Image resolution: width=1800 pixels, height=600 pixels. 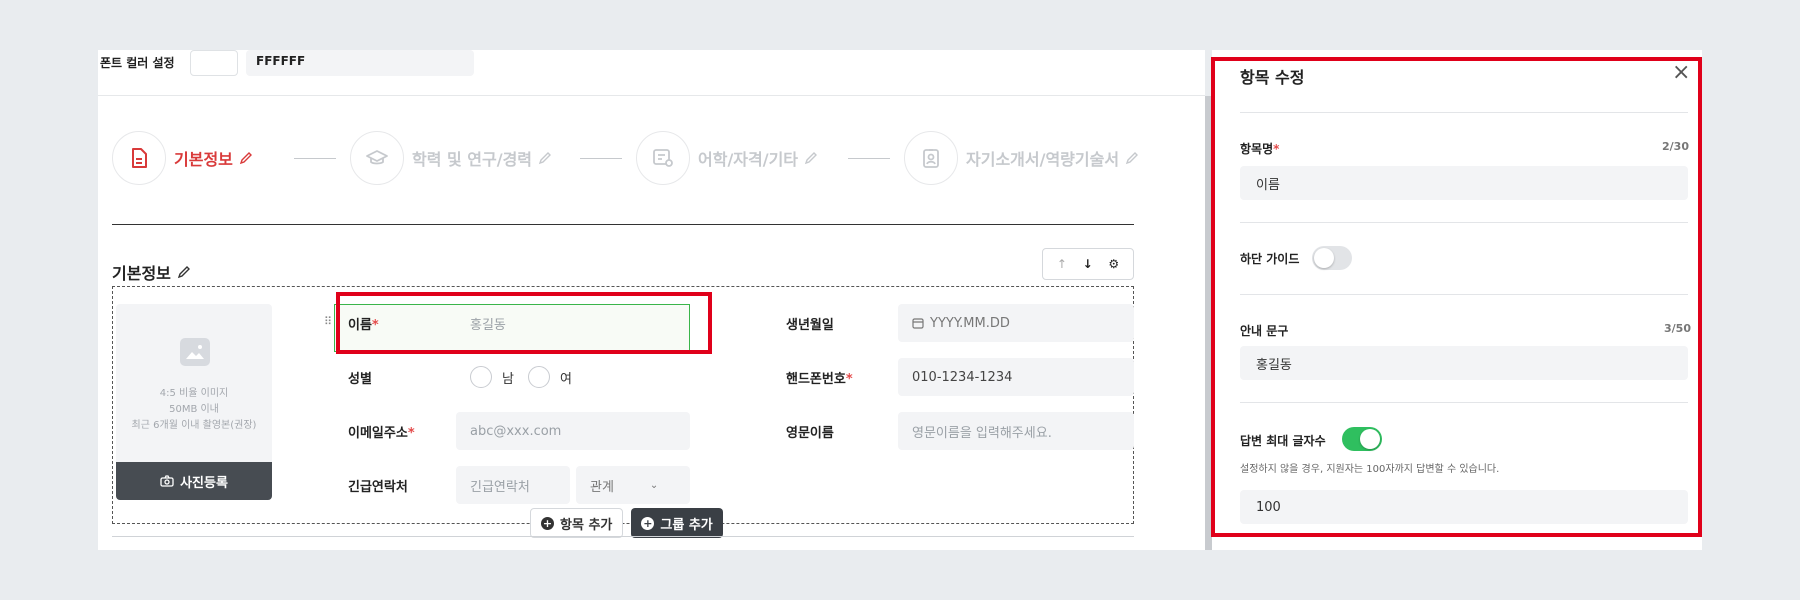 I want to click on step-education-career: 학력 및 연구/경력, so click(x=451, y=158).